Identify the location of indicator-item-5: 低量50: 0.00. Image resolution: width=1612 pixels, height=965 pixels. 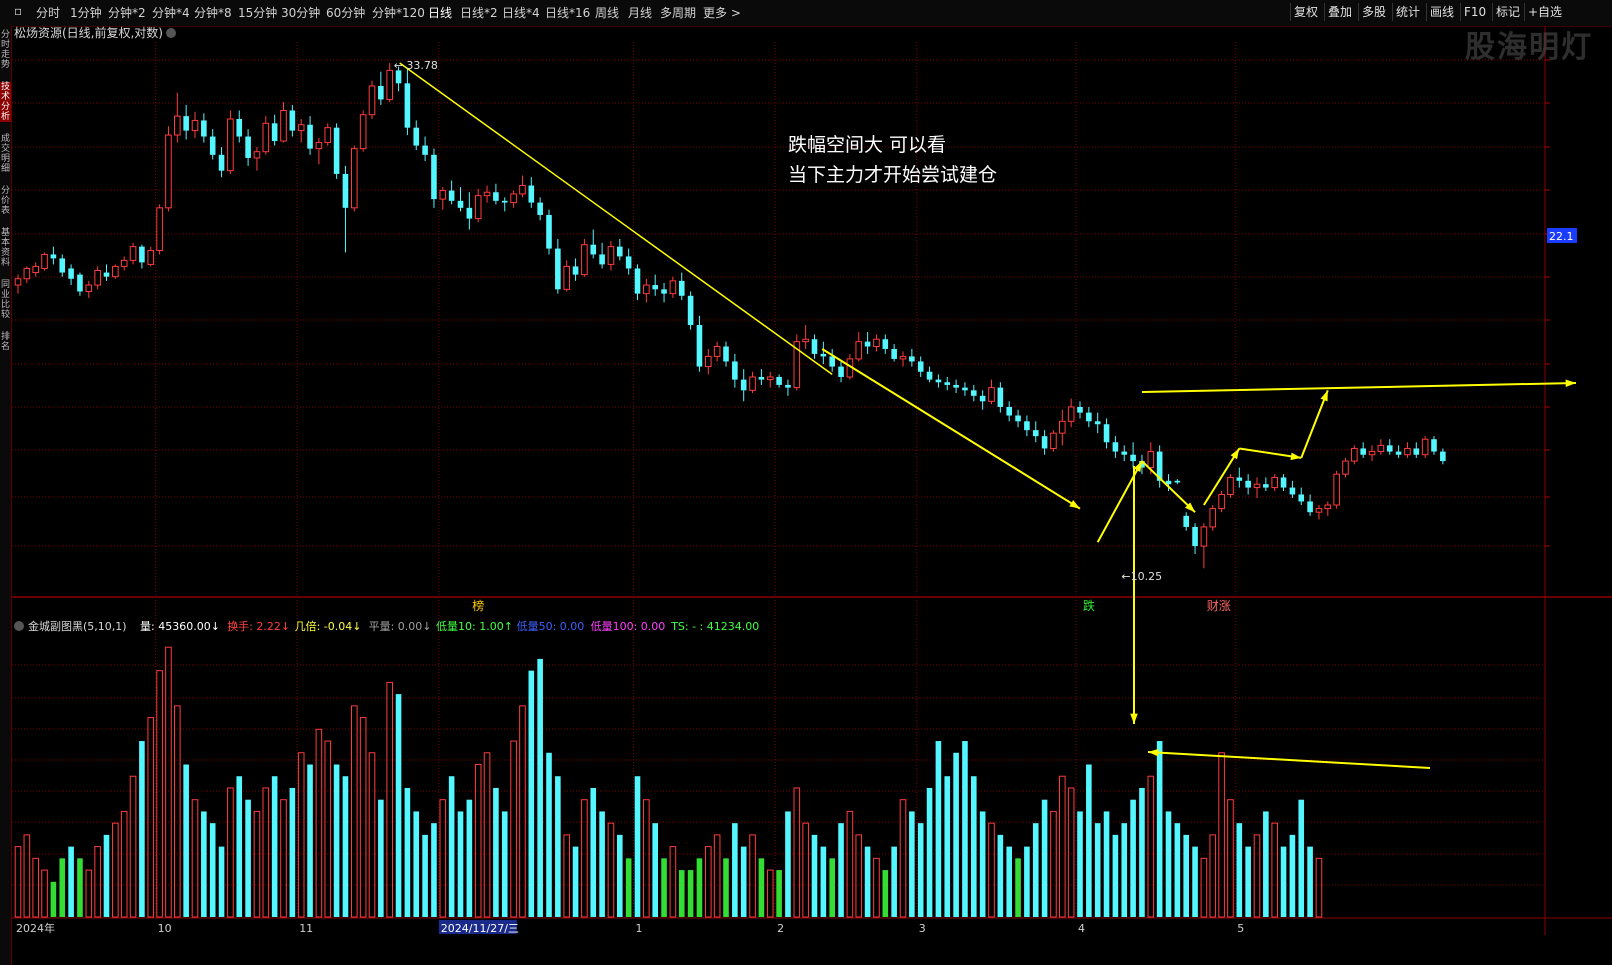
(551, 626).